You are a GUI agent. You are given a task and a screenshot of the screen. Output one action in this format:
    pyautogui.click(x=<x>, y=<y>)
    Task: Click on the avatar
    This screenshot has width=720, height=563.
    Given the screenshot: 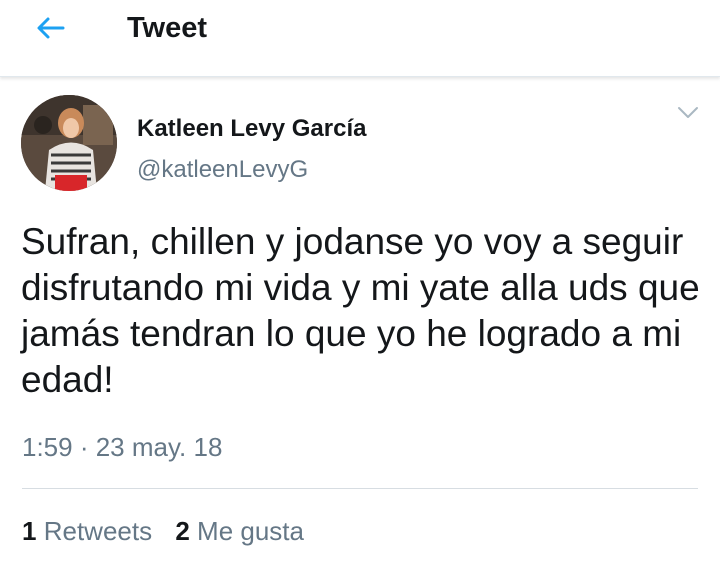 What is the action you would take?
    pyautogui.click(x=69, y=143)
    